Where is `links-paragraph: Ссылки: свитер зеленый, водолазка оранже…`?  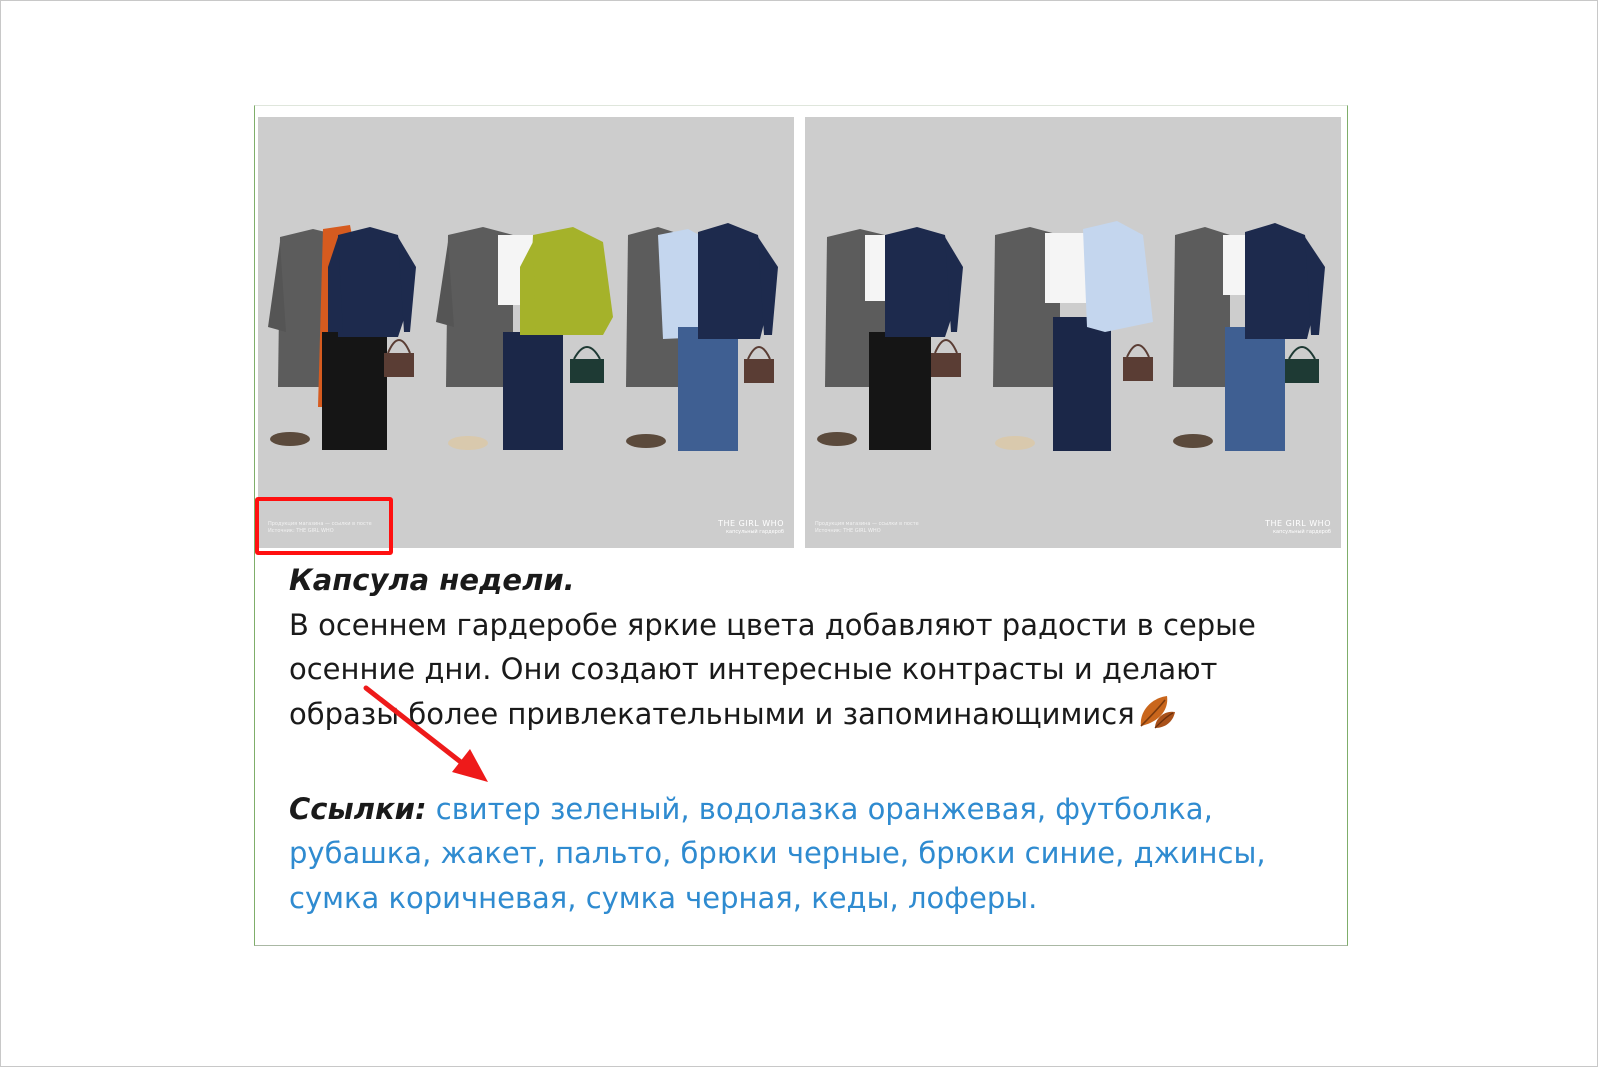 links-paragraph: Ссылки: свитер зеленый, водолазка оранже… is located at coordinates (804, 854).